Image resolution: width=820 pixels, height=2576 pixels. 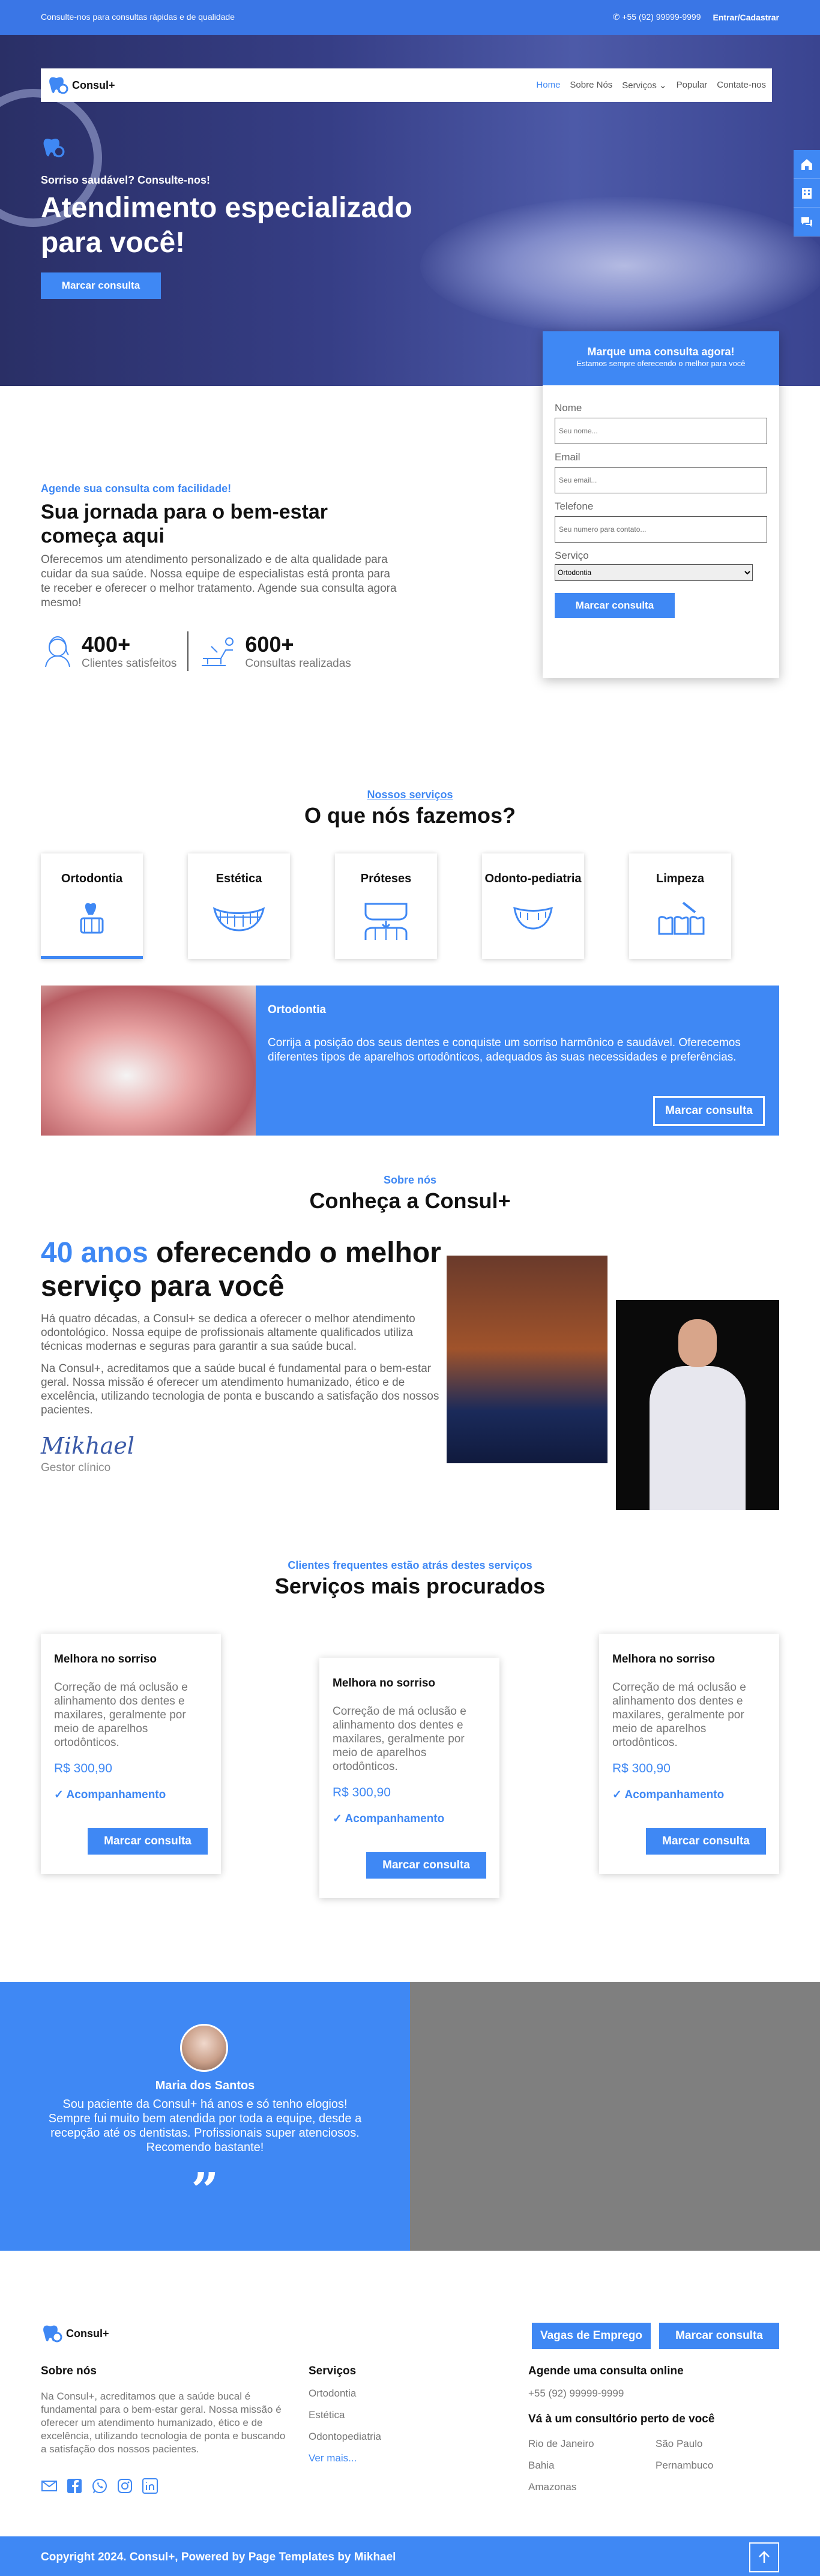 I want to click on chat-icon, so click(x=807, y=222).